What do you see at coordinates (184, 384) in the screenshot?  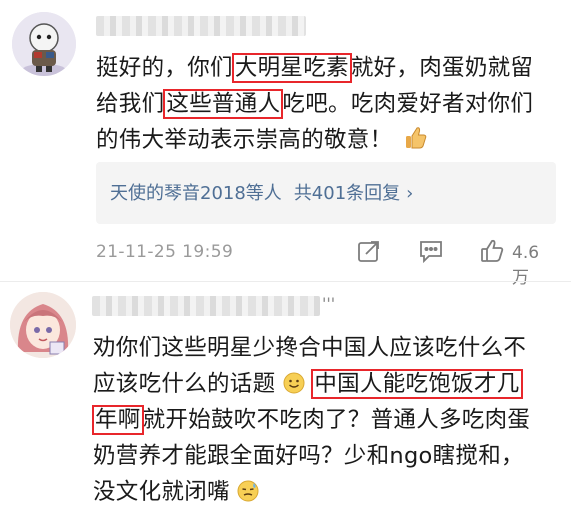 I see `text-segment: 应该吃什么的话题` at bounding box center [184, 384].